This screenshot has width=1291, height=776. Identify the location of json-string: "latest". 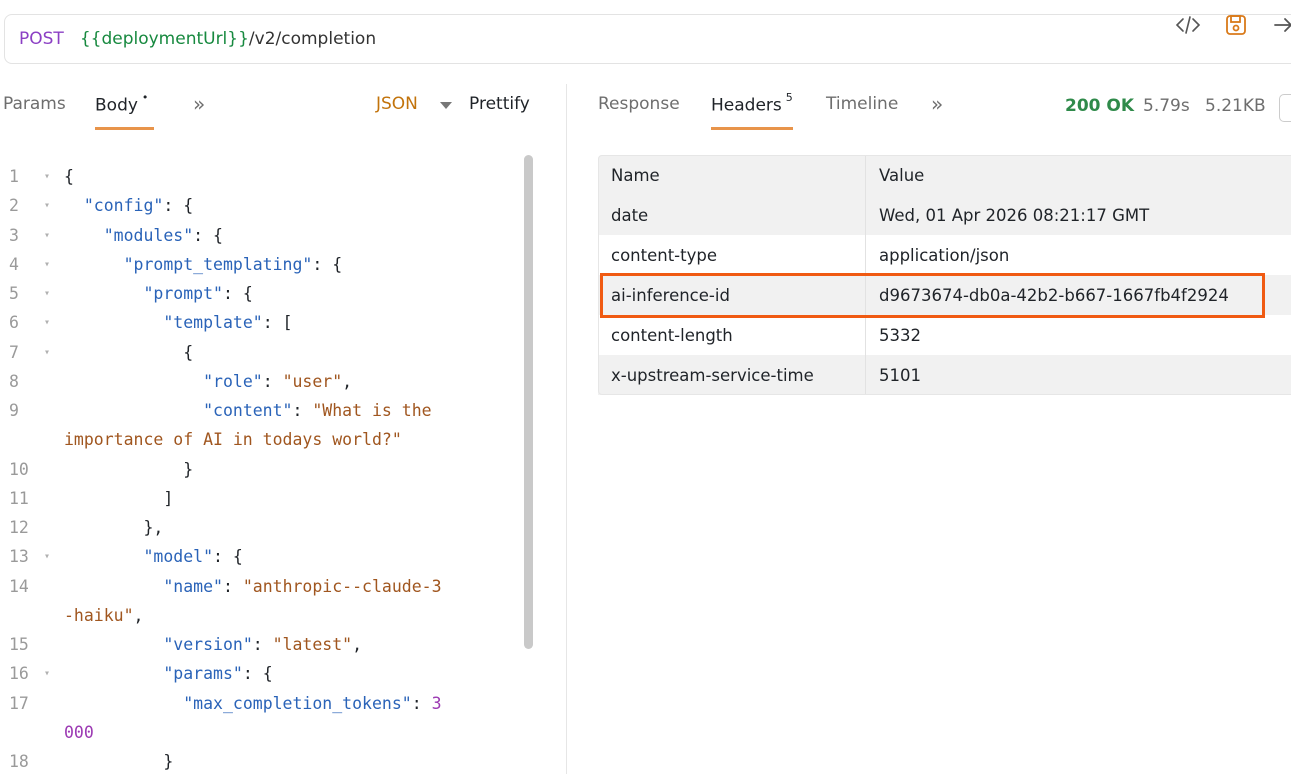
(312, 644).